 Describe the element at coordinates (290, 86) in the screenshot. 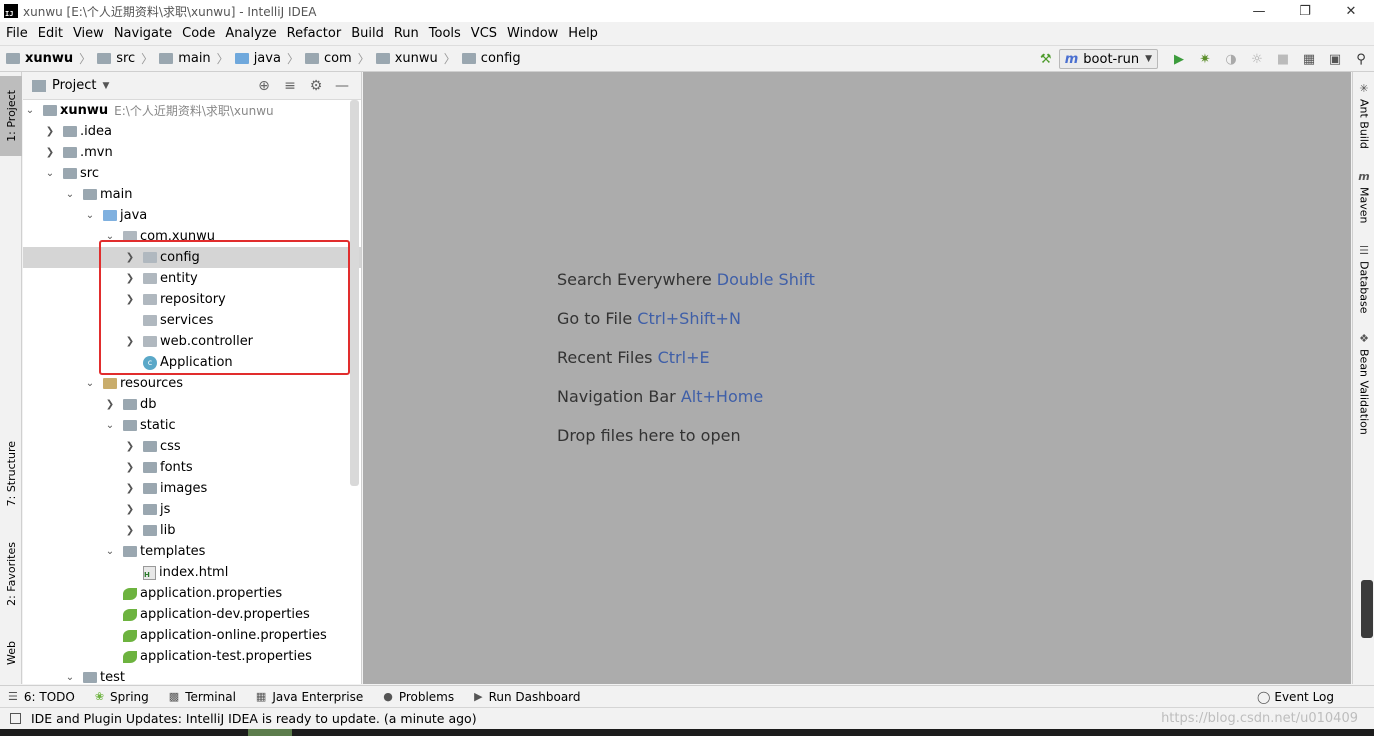

I see `collapse-all-icon: ≡` at that location.